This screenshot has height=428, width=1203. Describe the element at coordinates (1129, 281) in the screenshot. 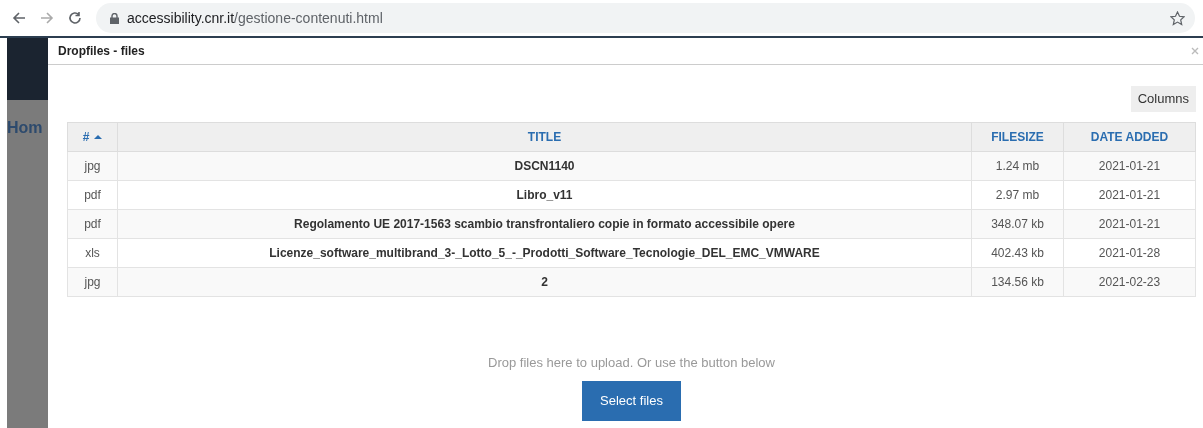

I see `table-cell: 2021-02-23` at that location.